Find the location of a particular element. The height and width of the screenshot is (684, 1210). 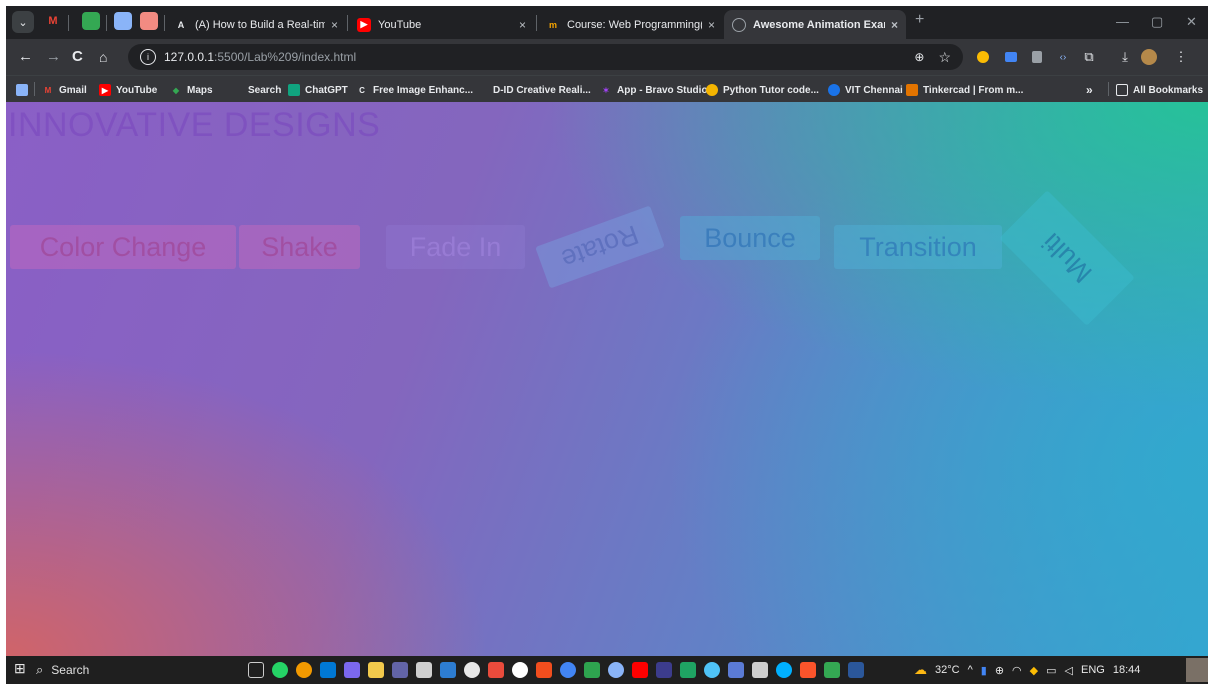

weather-temp: 32°C is located at coordinates (947, 670).